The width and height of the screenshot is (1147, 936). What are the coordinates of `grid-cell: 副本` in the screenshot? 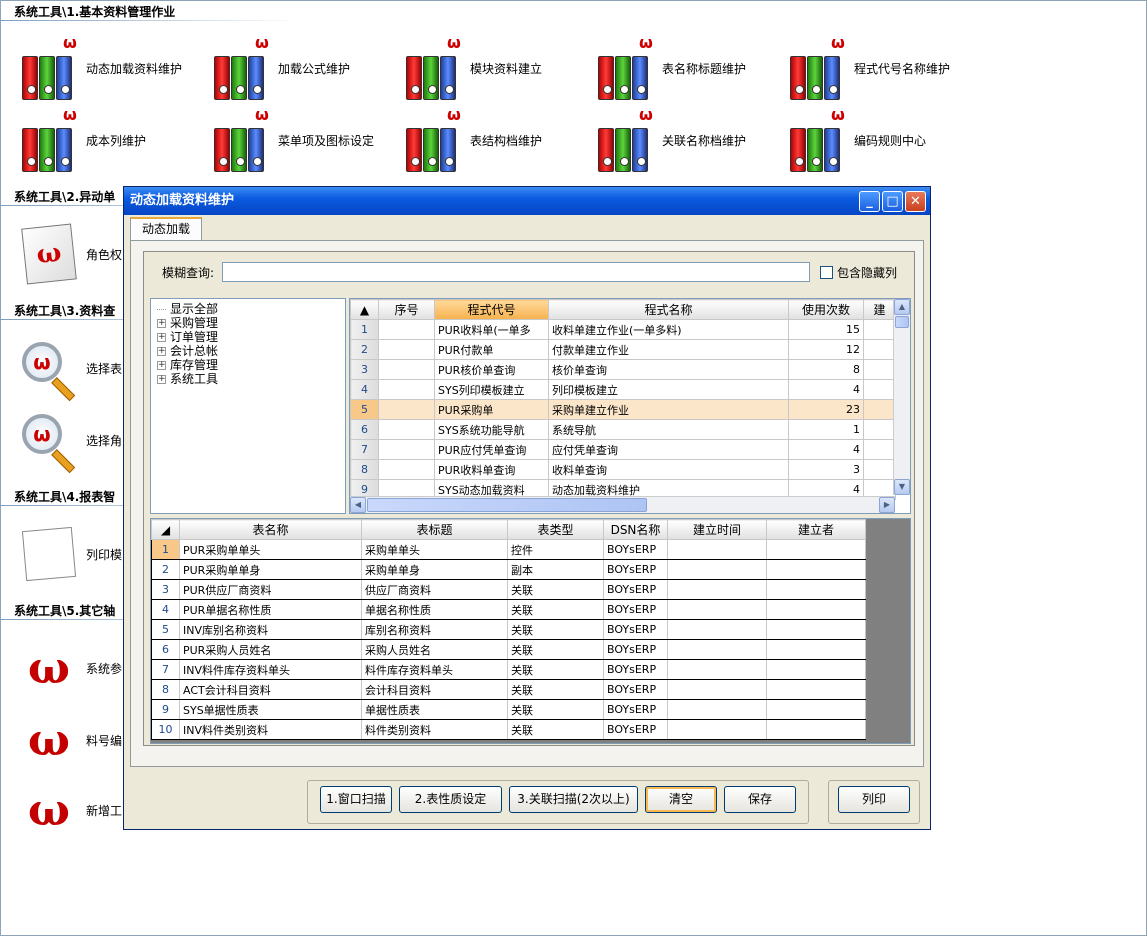 It's located at (555, 569).